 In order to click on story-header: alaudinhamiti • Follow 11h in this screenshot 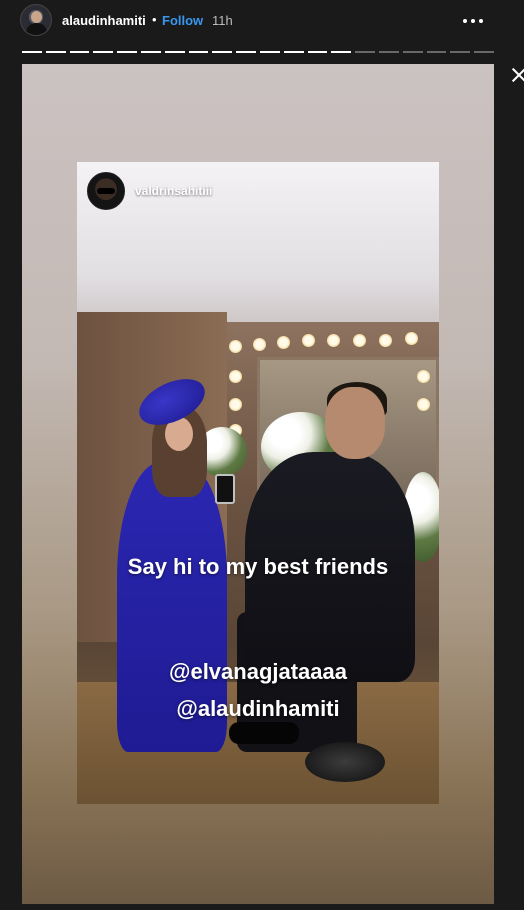, I will do `click(262, 22)`.